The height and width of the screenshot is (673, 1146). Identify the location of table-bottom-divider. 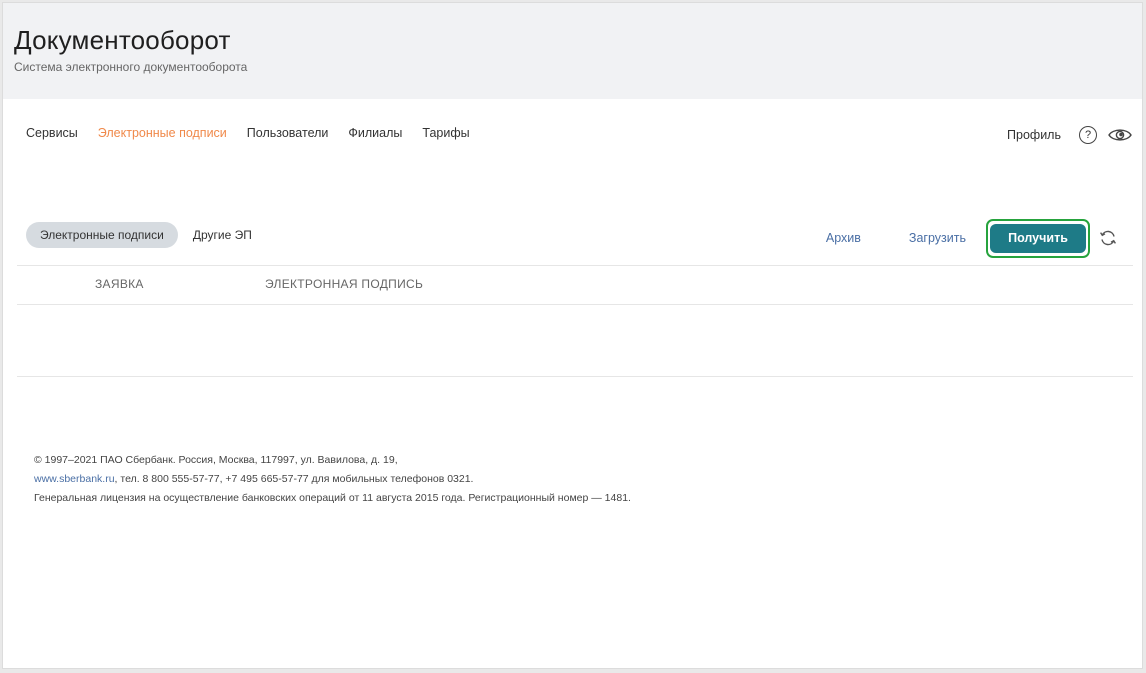
(575, 376).